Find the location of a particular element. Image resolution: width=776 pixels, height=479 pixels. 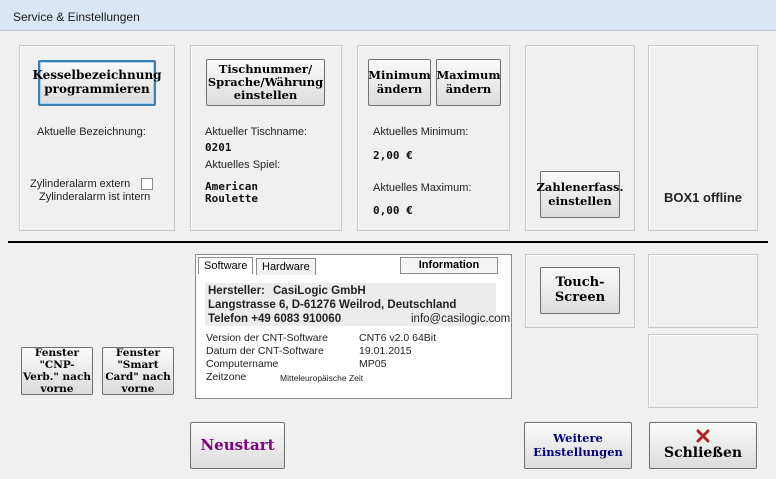

min-label: Aktuelles Minimum: is located at coordinates (421, 132).